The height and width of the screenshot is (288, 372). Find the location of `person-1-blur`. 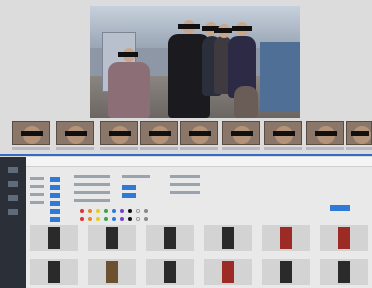

person-1-blur is located at coordinates (128, 54).